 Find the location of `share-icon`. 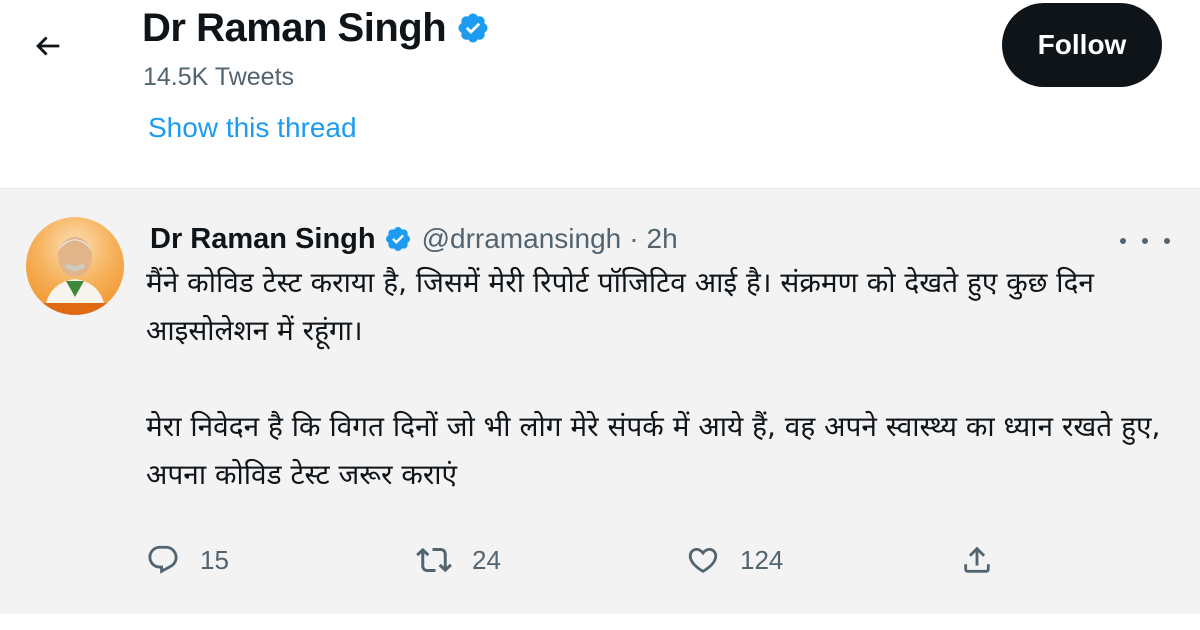

share-icon is located at coordinates (977, 559).